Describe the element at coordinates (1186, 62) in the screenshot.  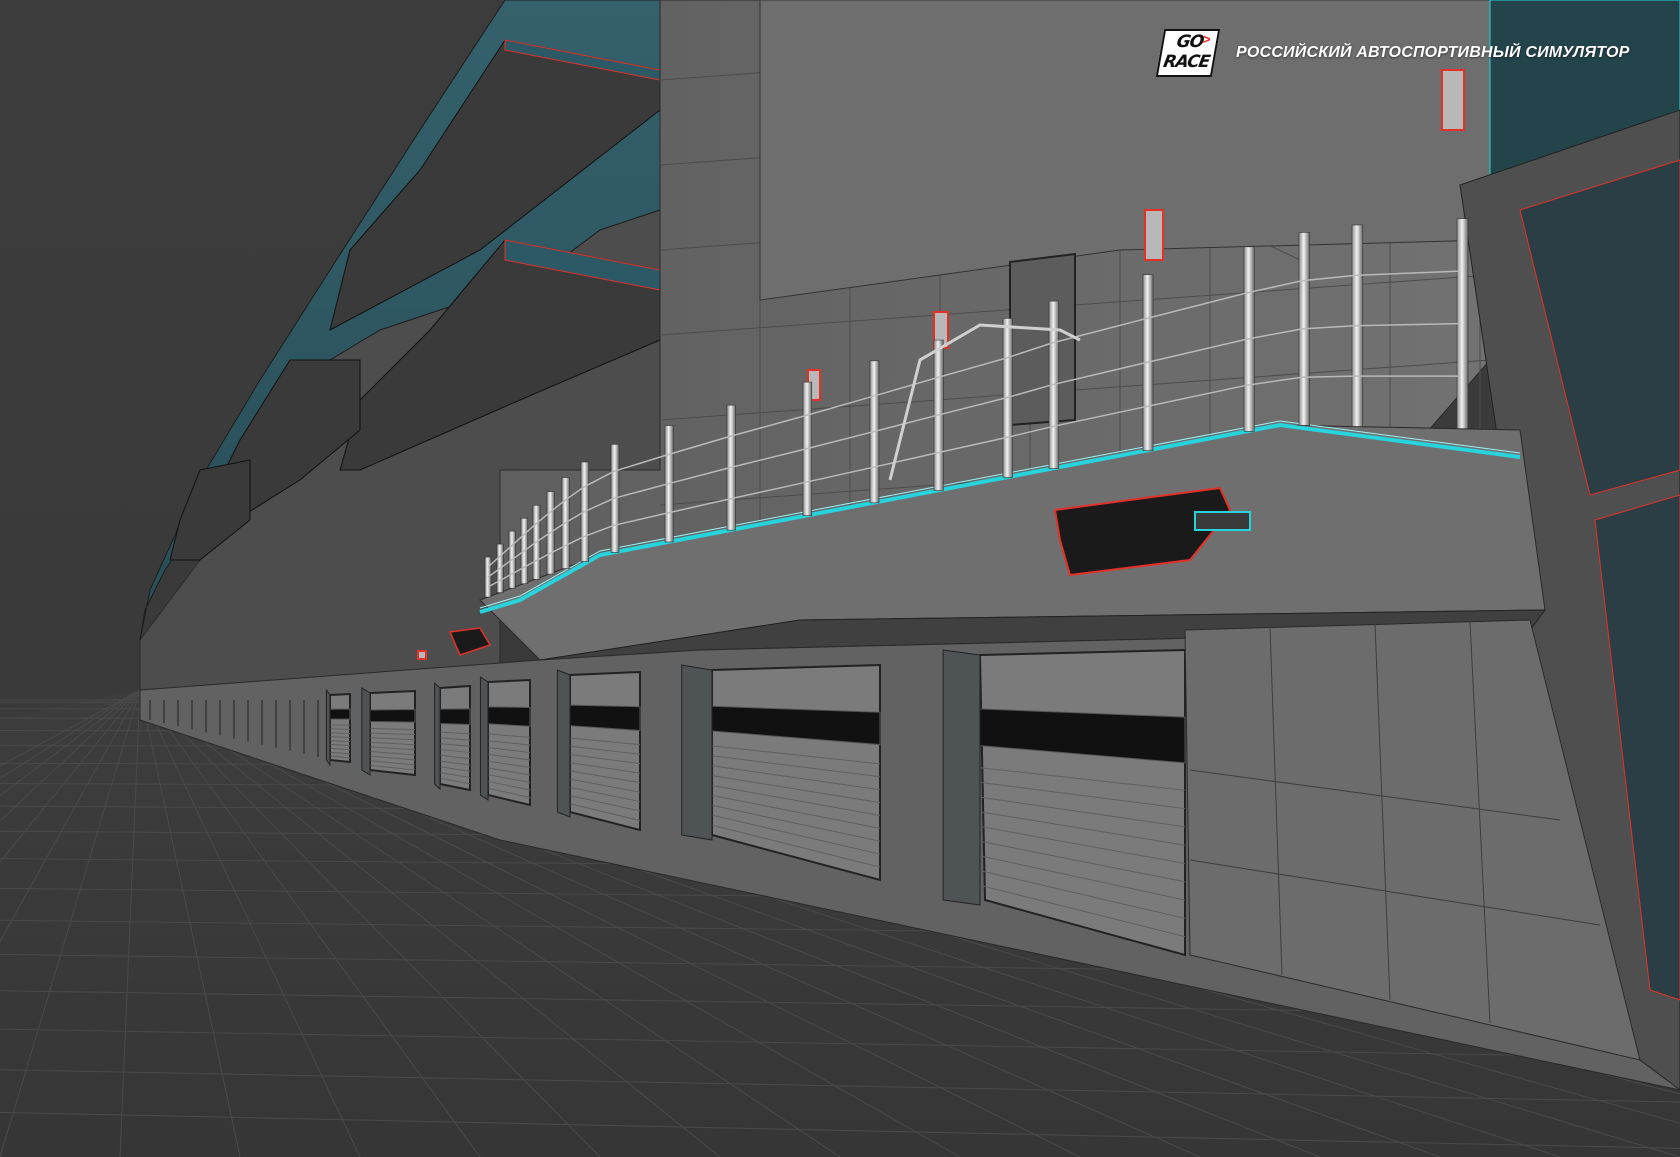
I see `logo-text-race: RACE` at that location.